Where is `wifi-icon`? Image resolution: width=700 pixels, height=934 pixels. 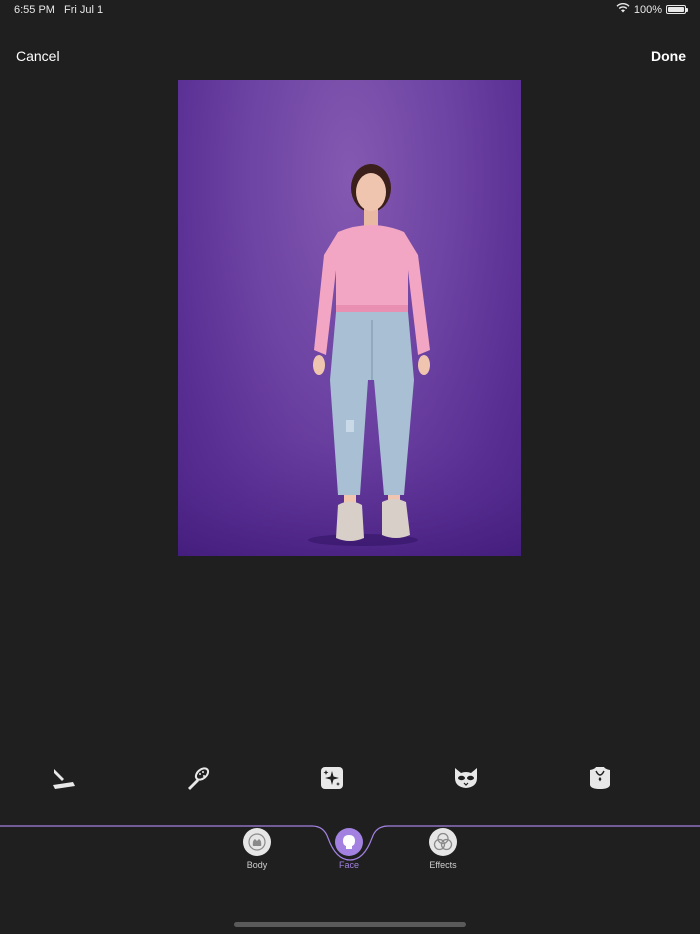 wifi-icon is located at coordinates (623, 9).